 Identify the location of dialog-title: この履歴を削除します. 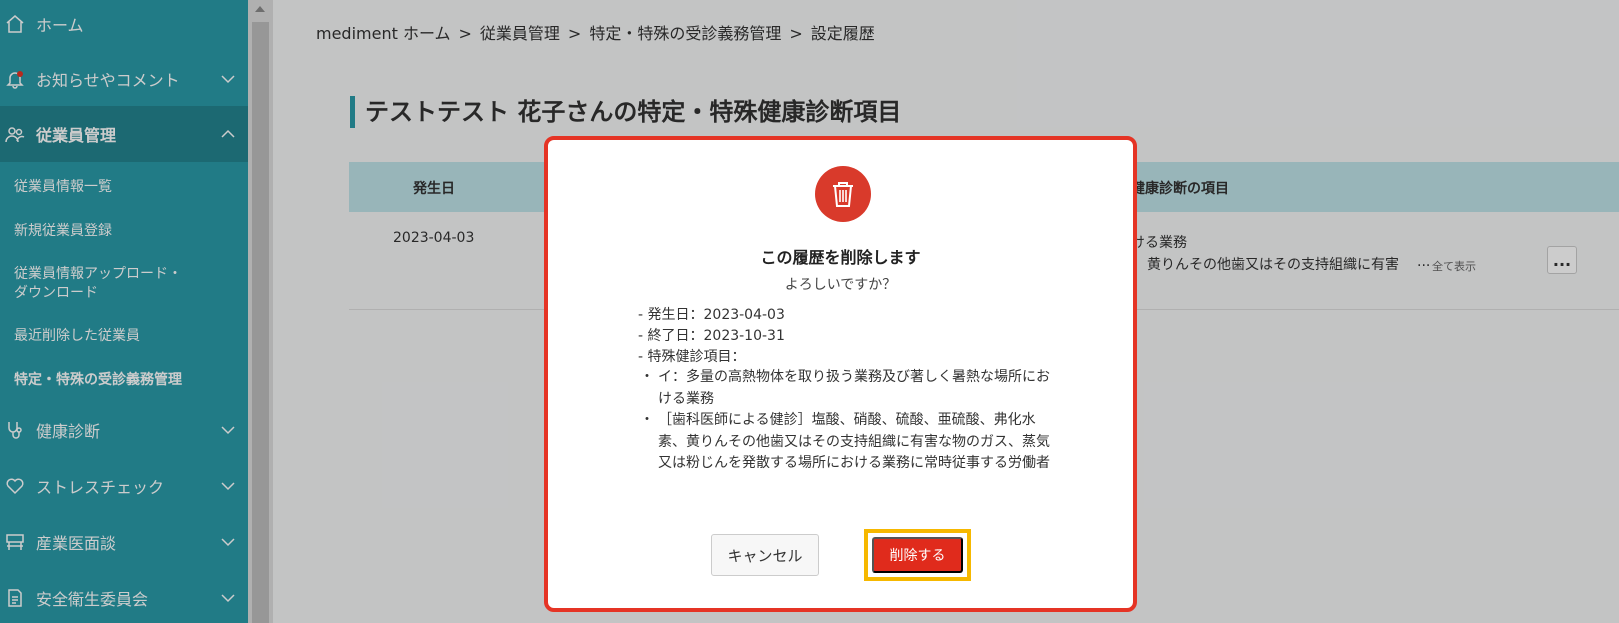
(840, 257).